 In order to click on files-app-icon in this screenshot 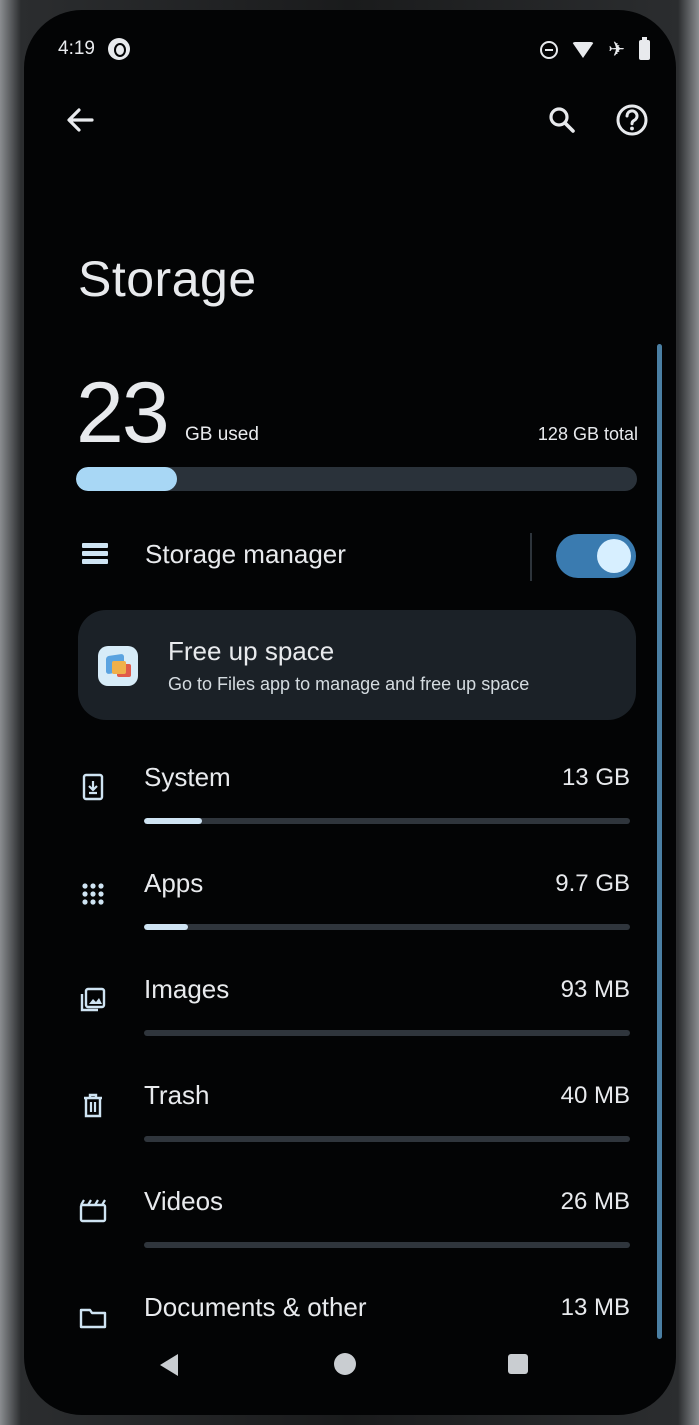, I will do `click(118, 666)`.